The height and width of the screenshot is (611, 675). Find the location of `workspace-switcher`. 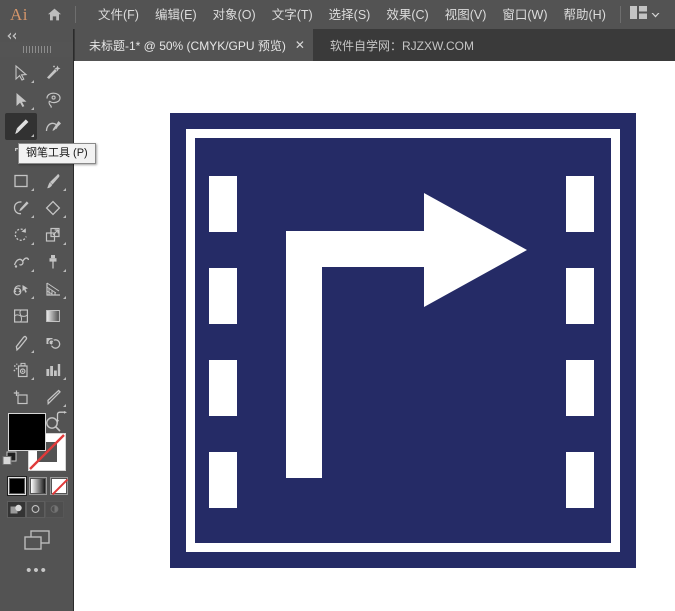

workspace-switcher is located at coordinates (645, 15).